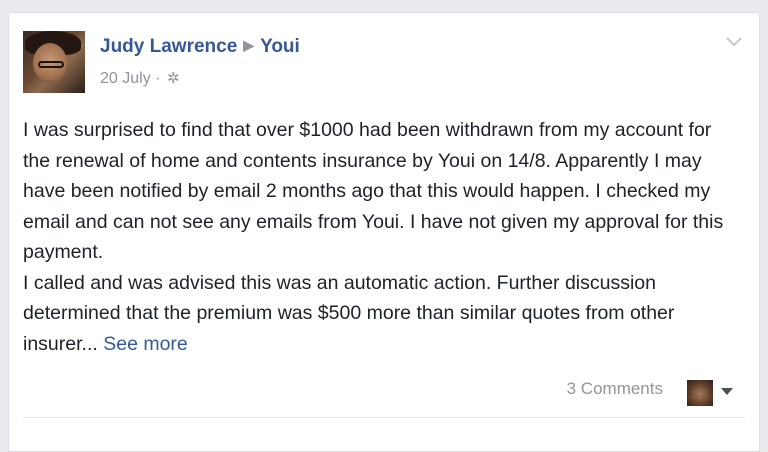 This screenshot has height=452, width=768. Describe the element at coordinates (384, 417) in the screenshot. I see `divider` at that location.